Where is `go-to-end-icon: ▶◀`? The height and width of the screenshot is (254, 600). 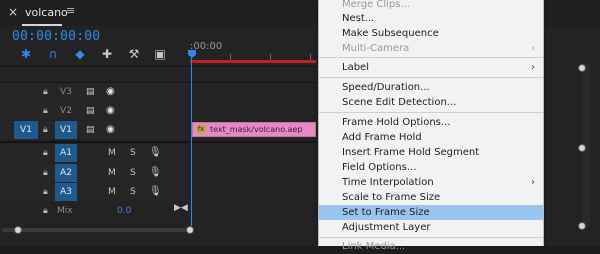 go-to-end-icon: ▶◀ is located at coordinates (181, 208).